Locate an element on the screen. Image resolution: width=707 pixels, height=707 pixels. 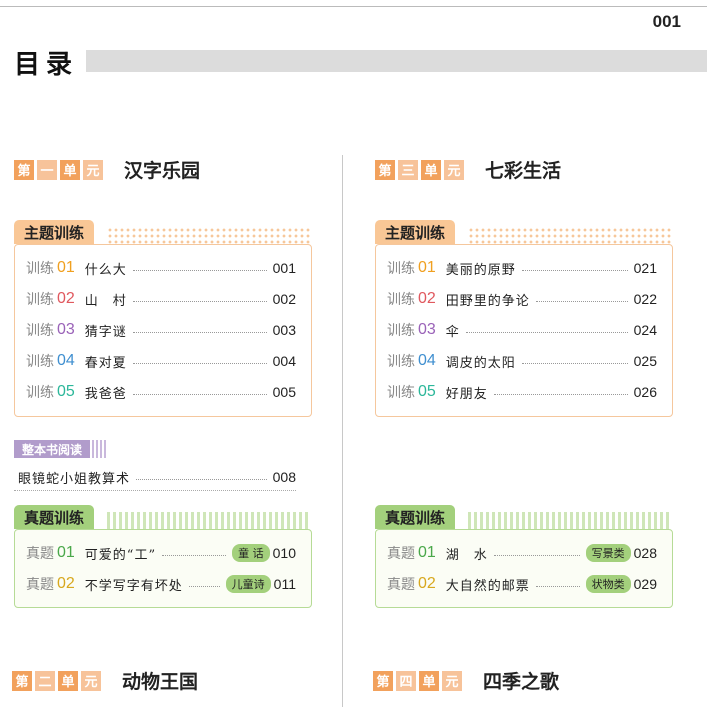
toc-item: 训练 05 好朋友 026 is located at coordinates (522, 392).